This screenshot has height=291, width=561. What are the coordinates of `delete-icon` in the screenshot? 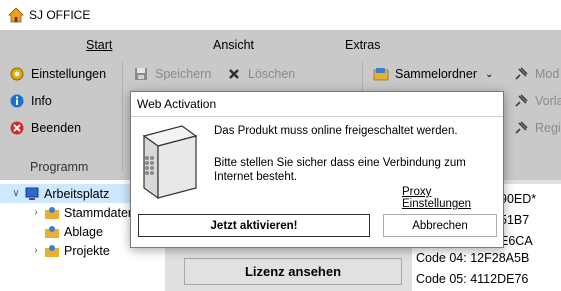 It's located at (234, 74).